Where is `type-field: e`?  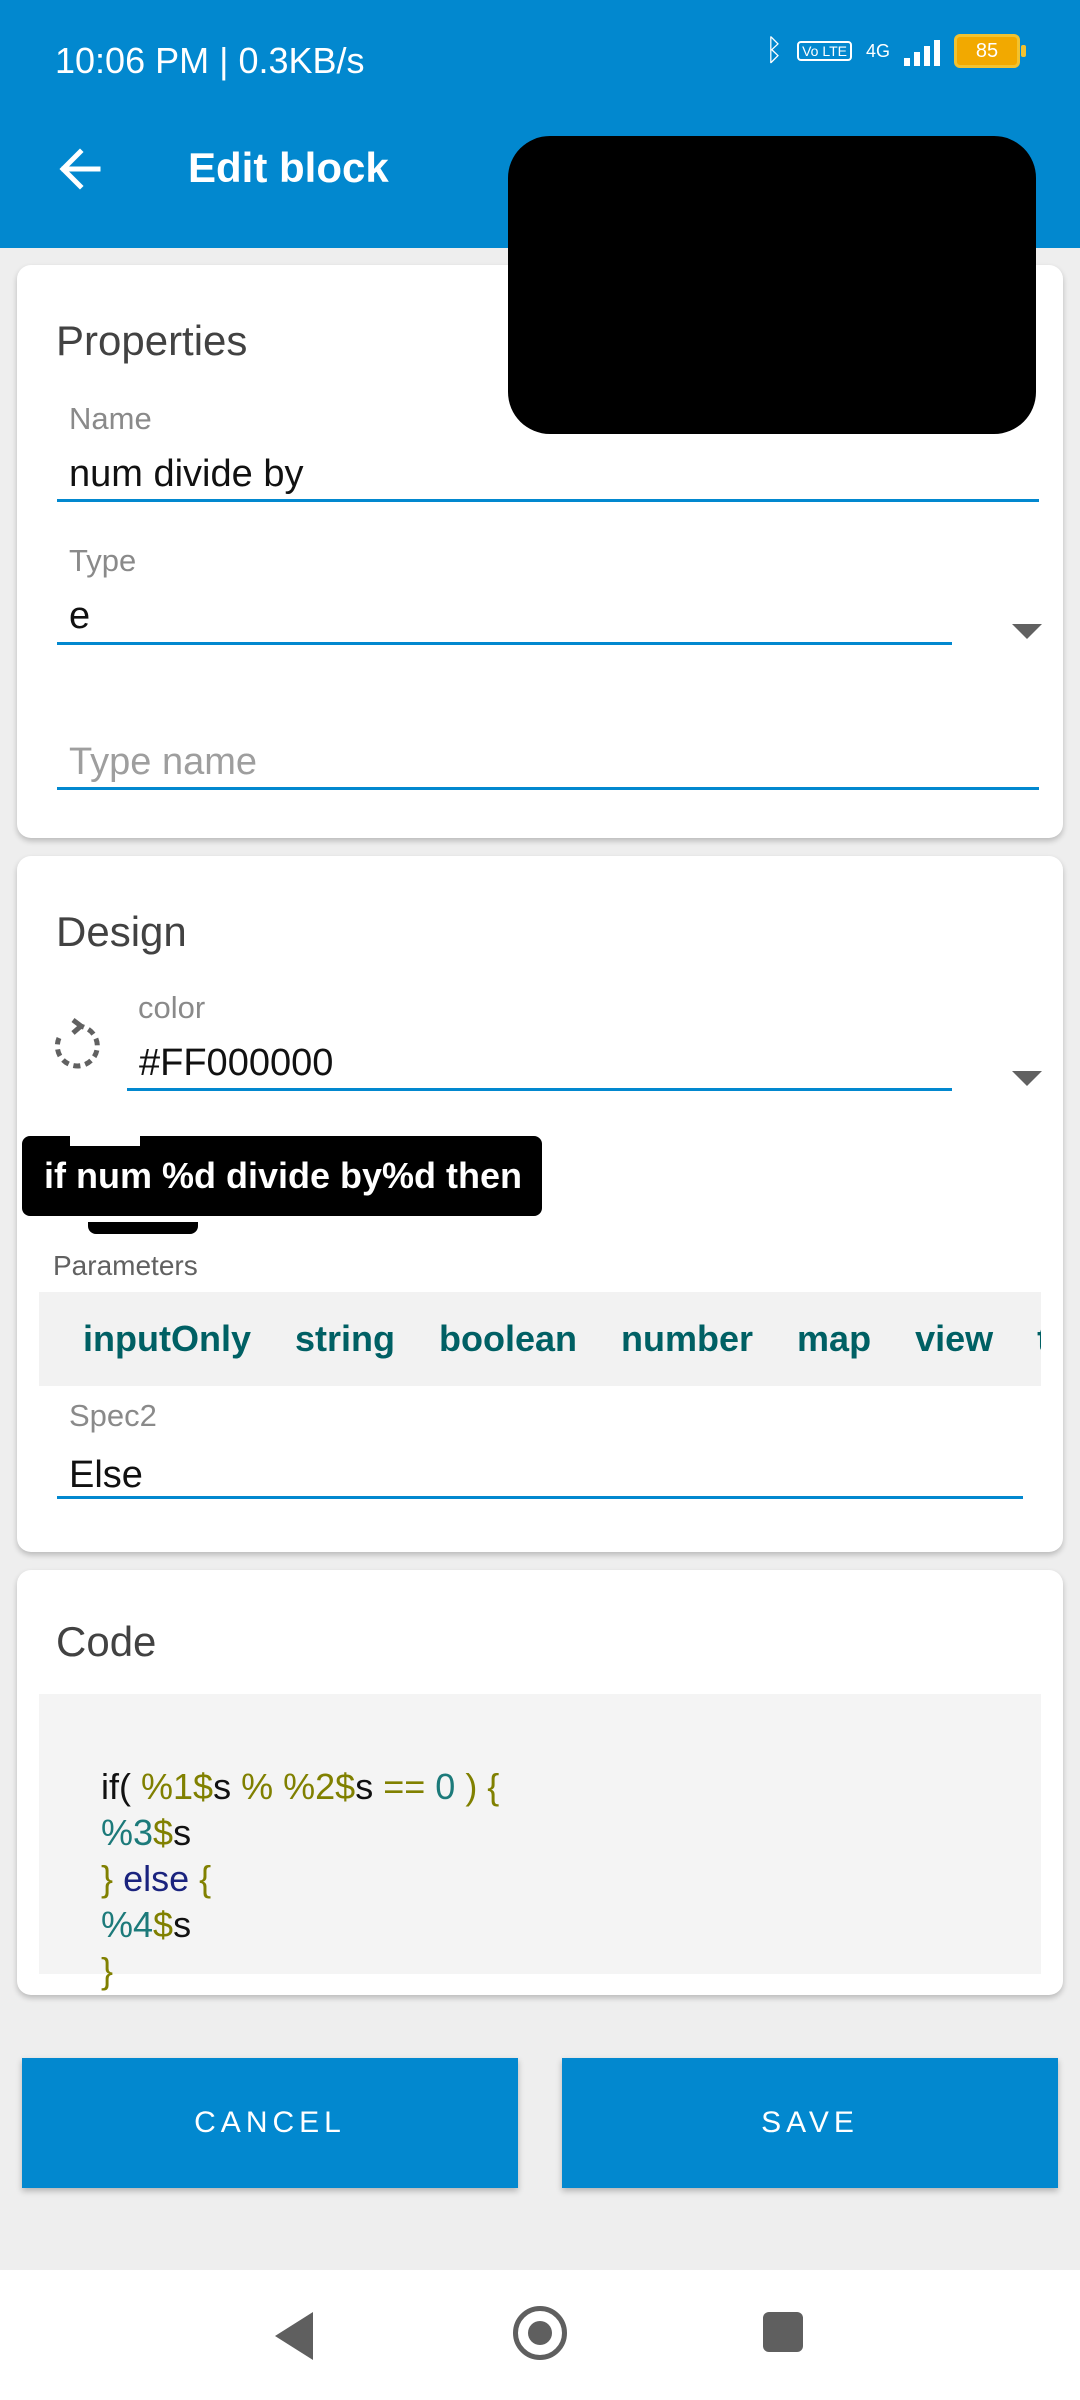 type-field: e is located at coordinates (562, 617).